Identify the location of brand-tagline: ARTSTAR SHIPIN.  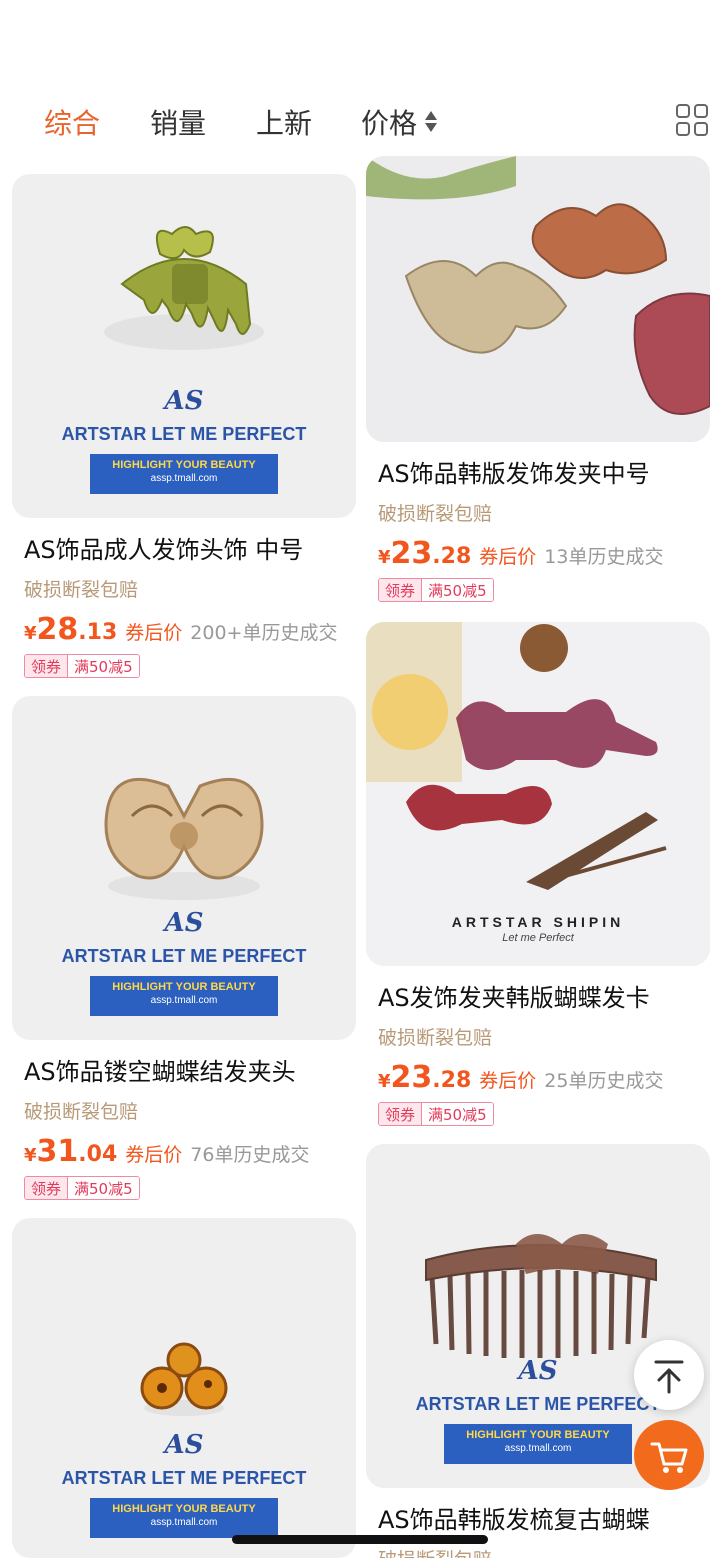
(538, 922).